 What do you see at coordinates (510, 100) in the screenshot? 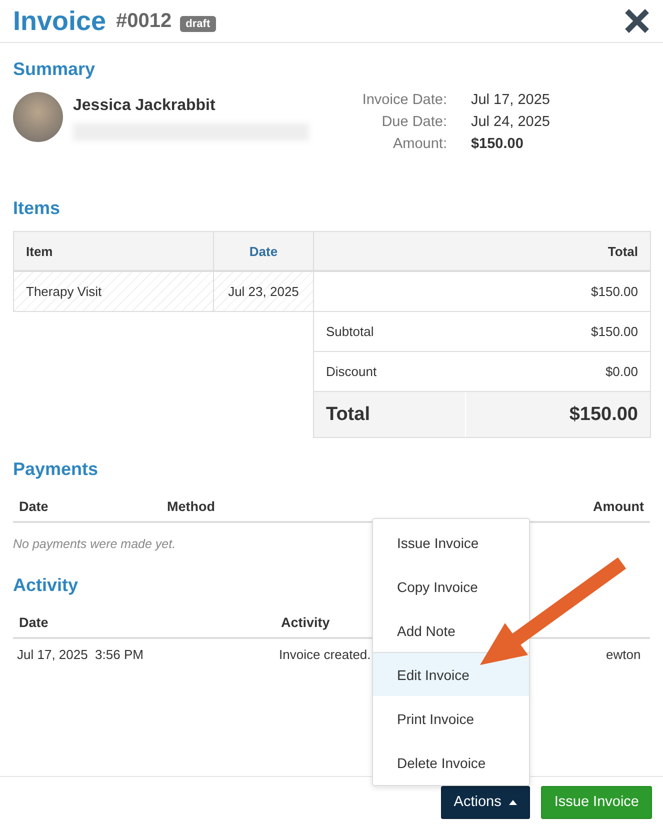
I see `detail-value: Jul 17, 2025` at bounding box center [510, 100].